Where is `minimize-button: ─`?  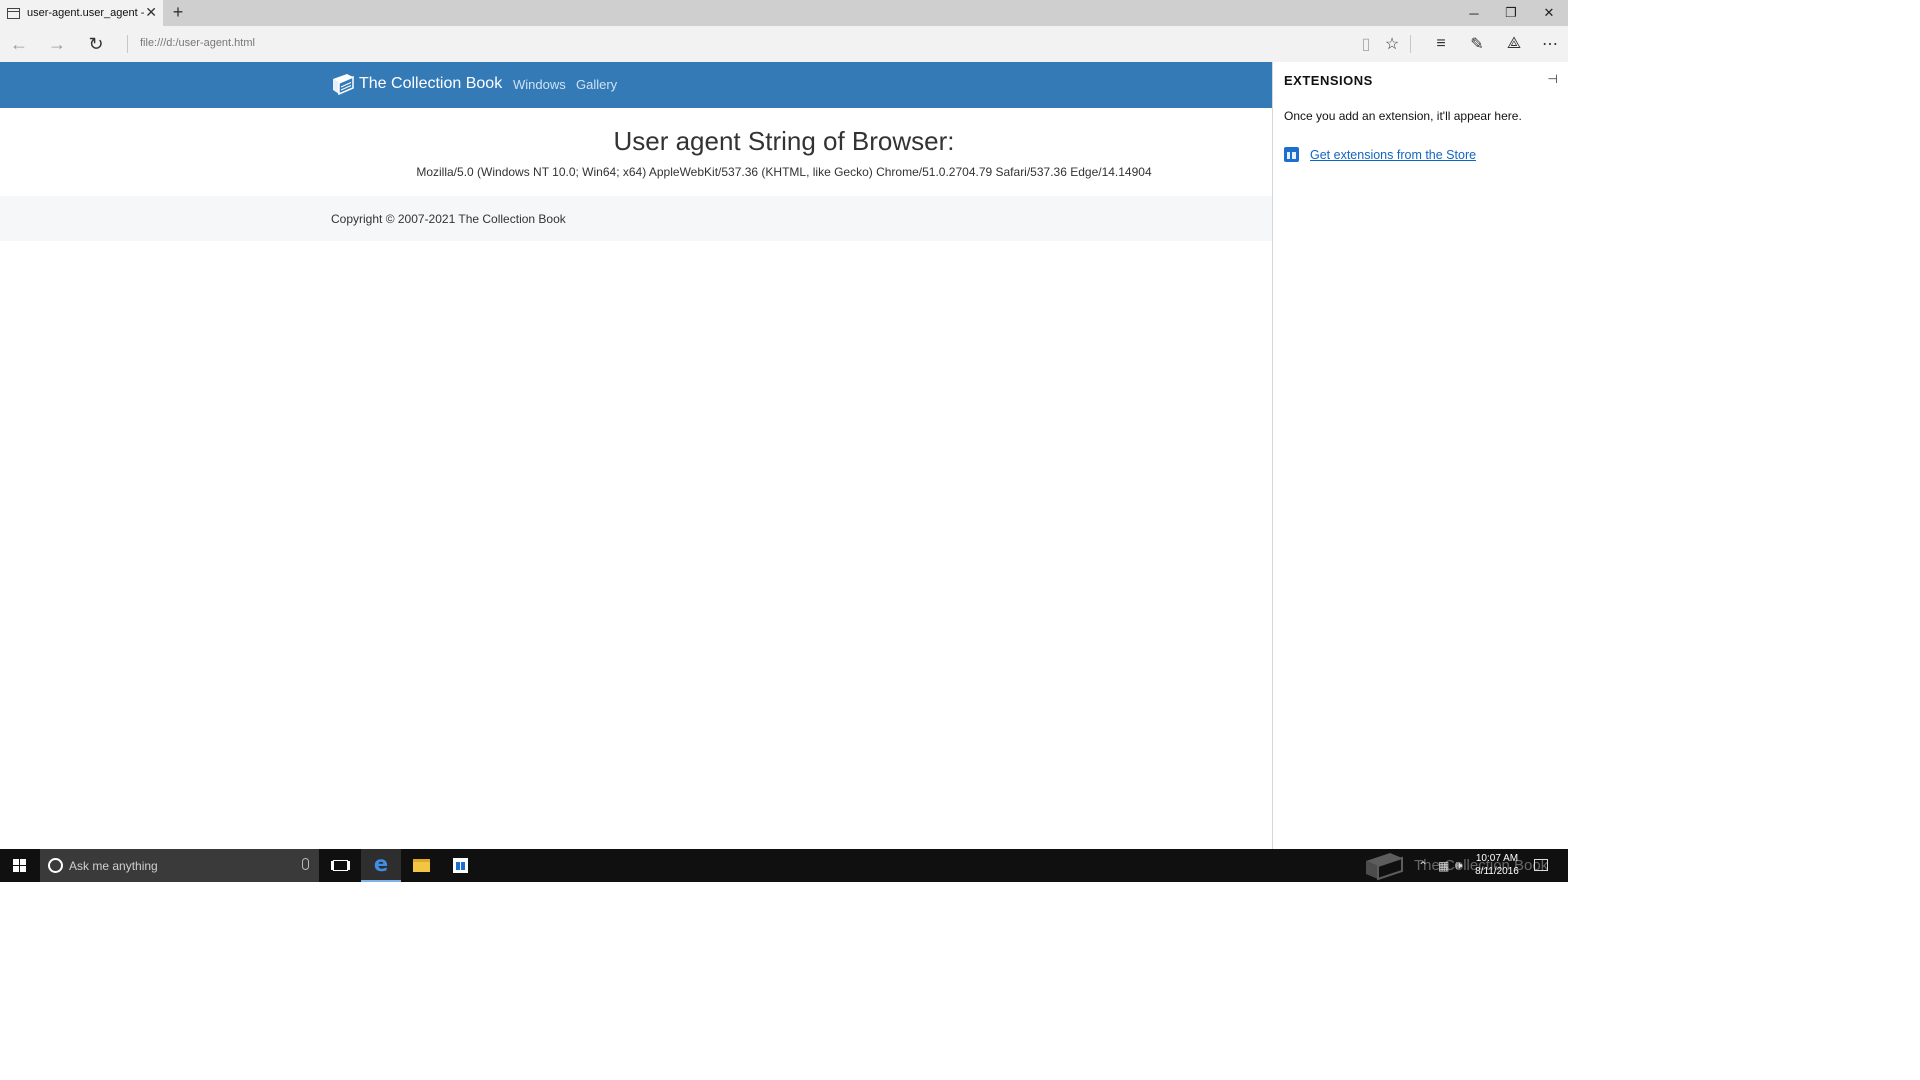 minimize-button: ─ is located at coordinates (1474, 13).